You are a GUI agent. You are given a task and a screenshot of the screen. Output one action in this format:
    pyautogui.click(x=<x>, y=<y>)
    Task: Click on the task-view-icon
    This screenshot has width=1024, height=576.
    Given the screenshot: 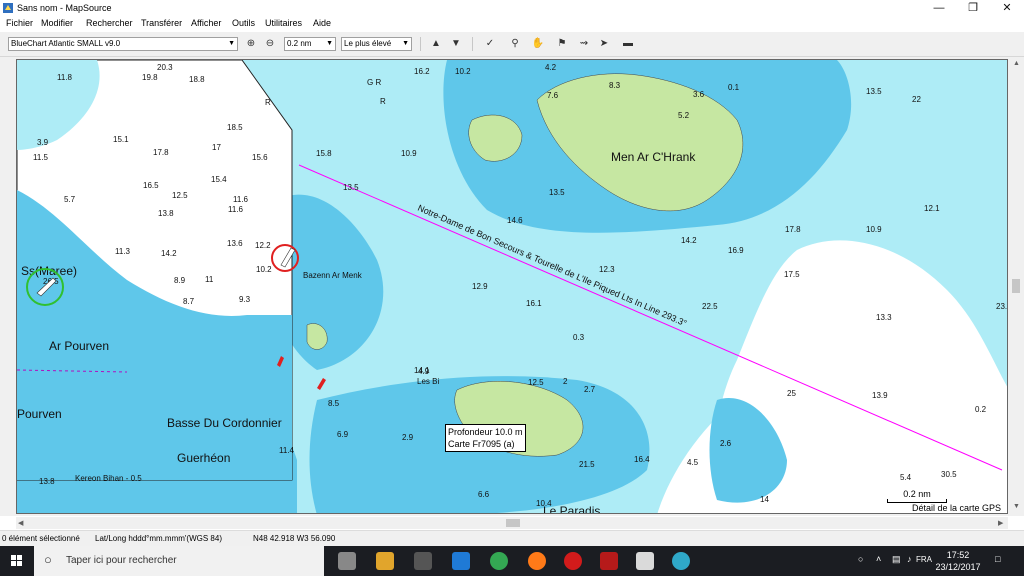 What is the action you would take?
    pyautogui.click(x=347, y=561)
    